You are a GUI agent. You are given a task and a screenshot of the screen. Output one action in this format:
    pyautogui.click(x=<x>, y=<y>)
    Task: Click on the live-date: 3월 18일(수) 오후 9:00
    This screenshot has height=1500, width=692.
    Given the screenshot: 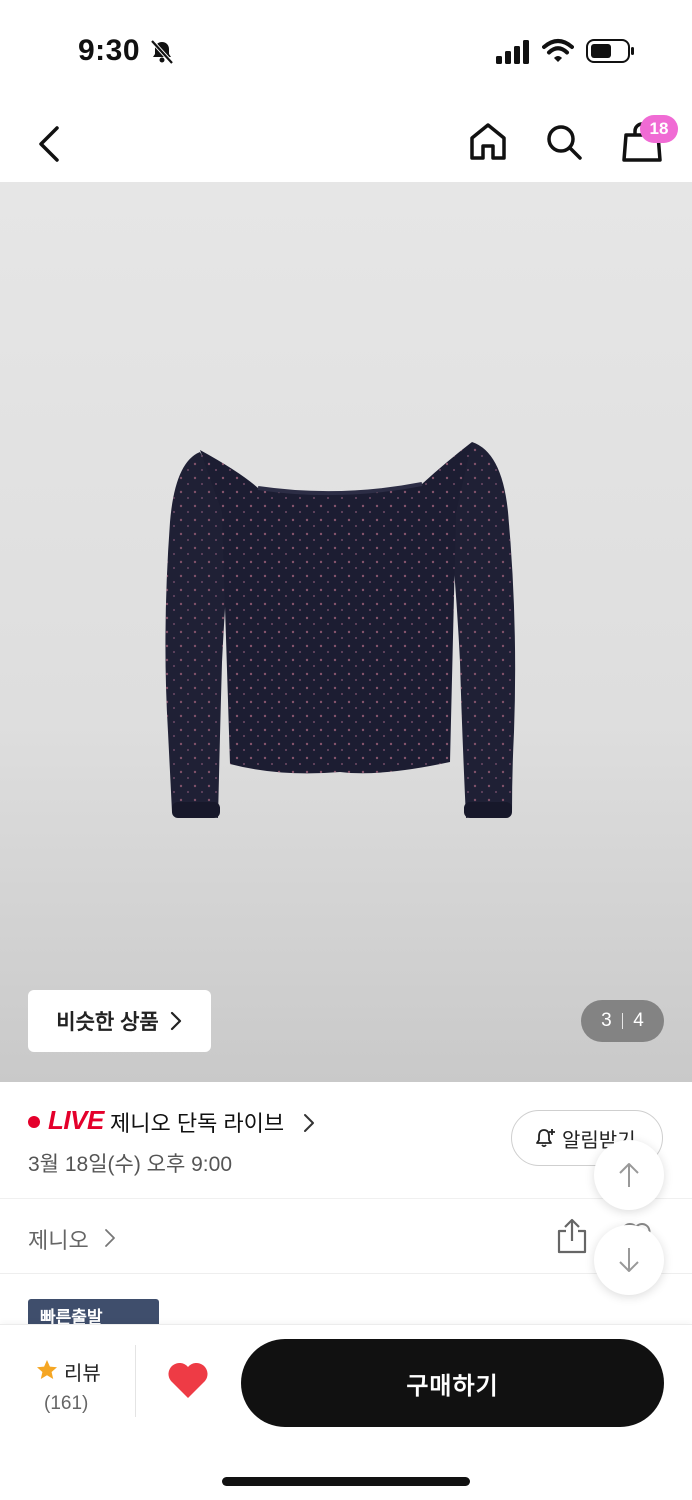 What is the action you would take?
    pyautogui.click(x=130, y=1164)
    